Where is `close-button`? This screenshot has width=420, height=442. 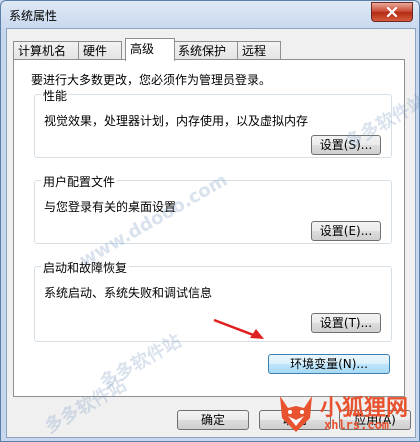 close-button is located at coordinates (392, 12).